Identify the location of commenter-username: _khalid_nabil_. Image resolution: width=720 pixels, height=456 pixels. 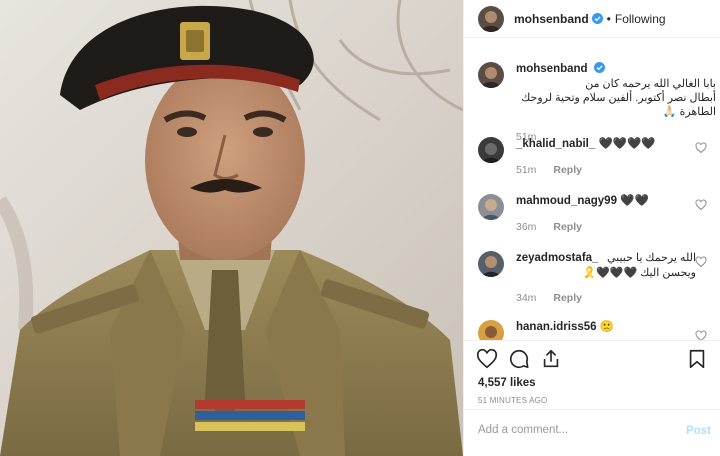
(555, 144).